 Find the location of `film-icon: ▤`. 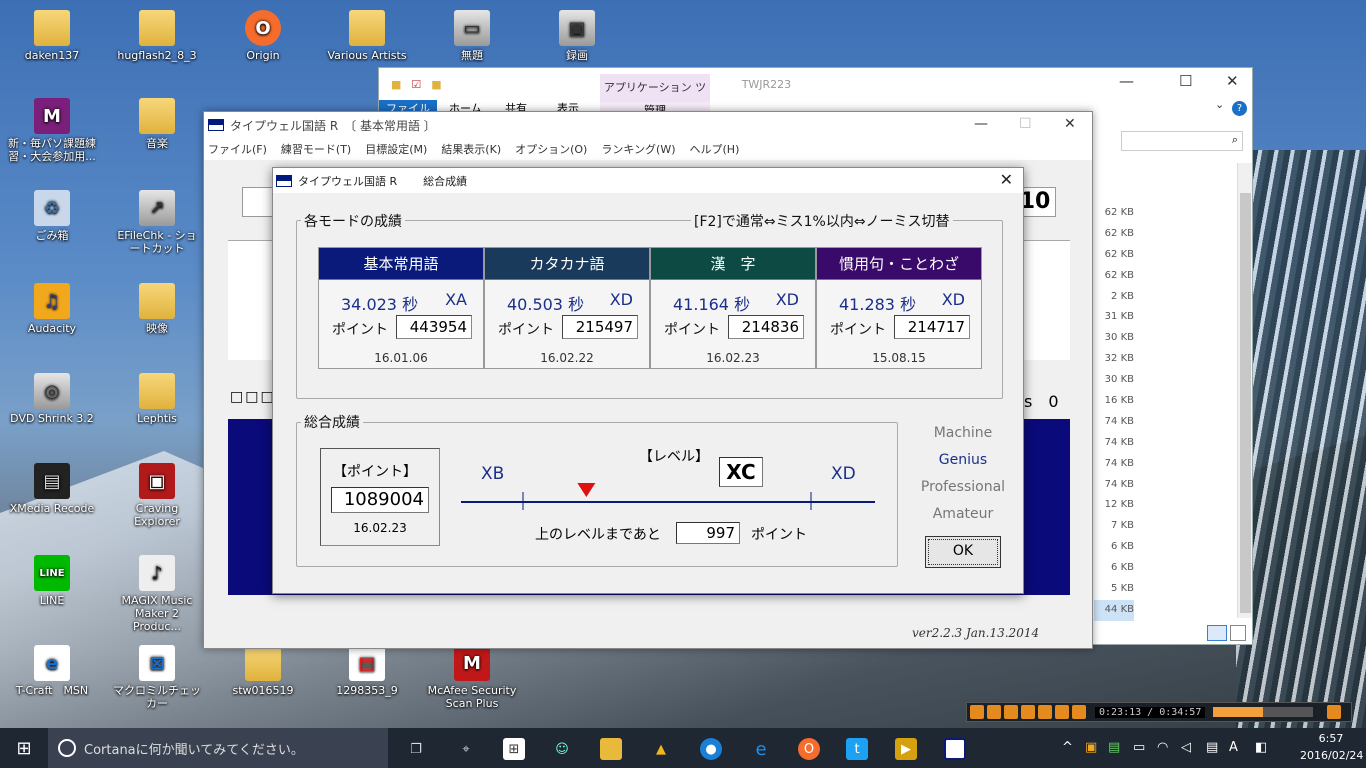

film-icon: ▤ is located at coordinates (52, 481).